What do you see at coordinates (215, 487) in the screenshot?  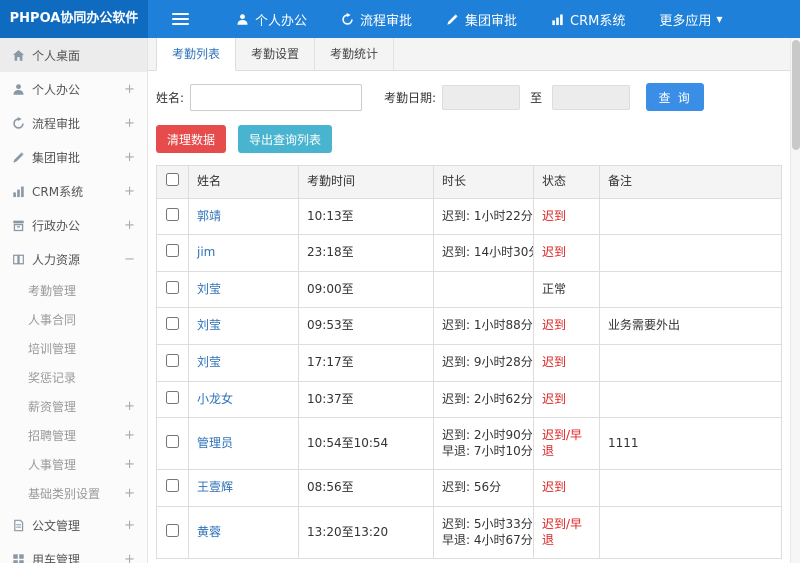 I see `employee-name-link: 王壹辉` at bounding box center [215, 487].